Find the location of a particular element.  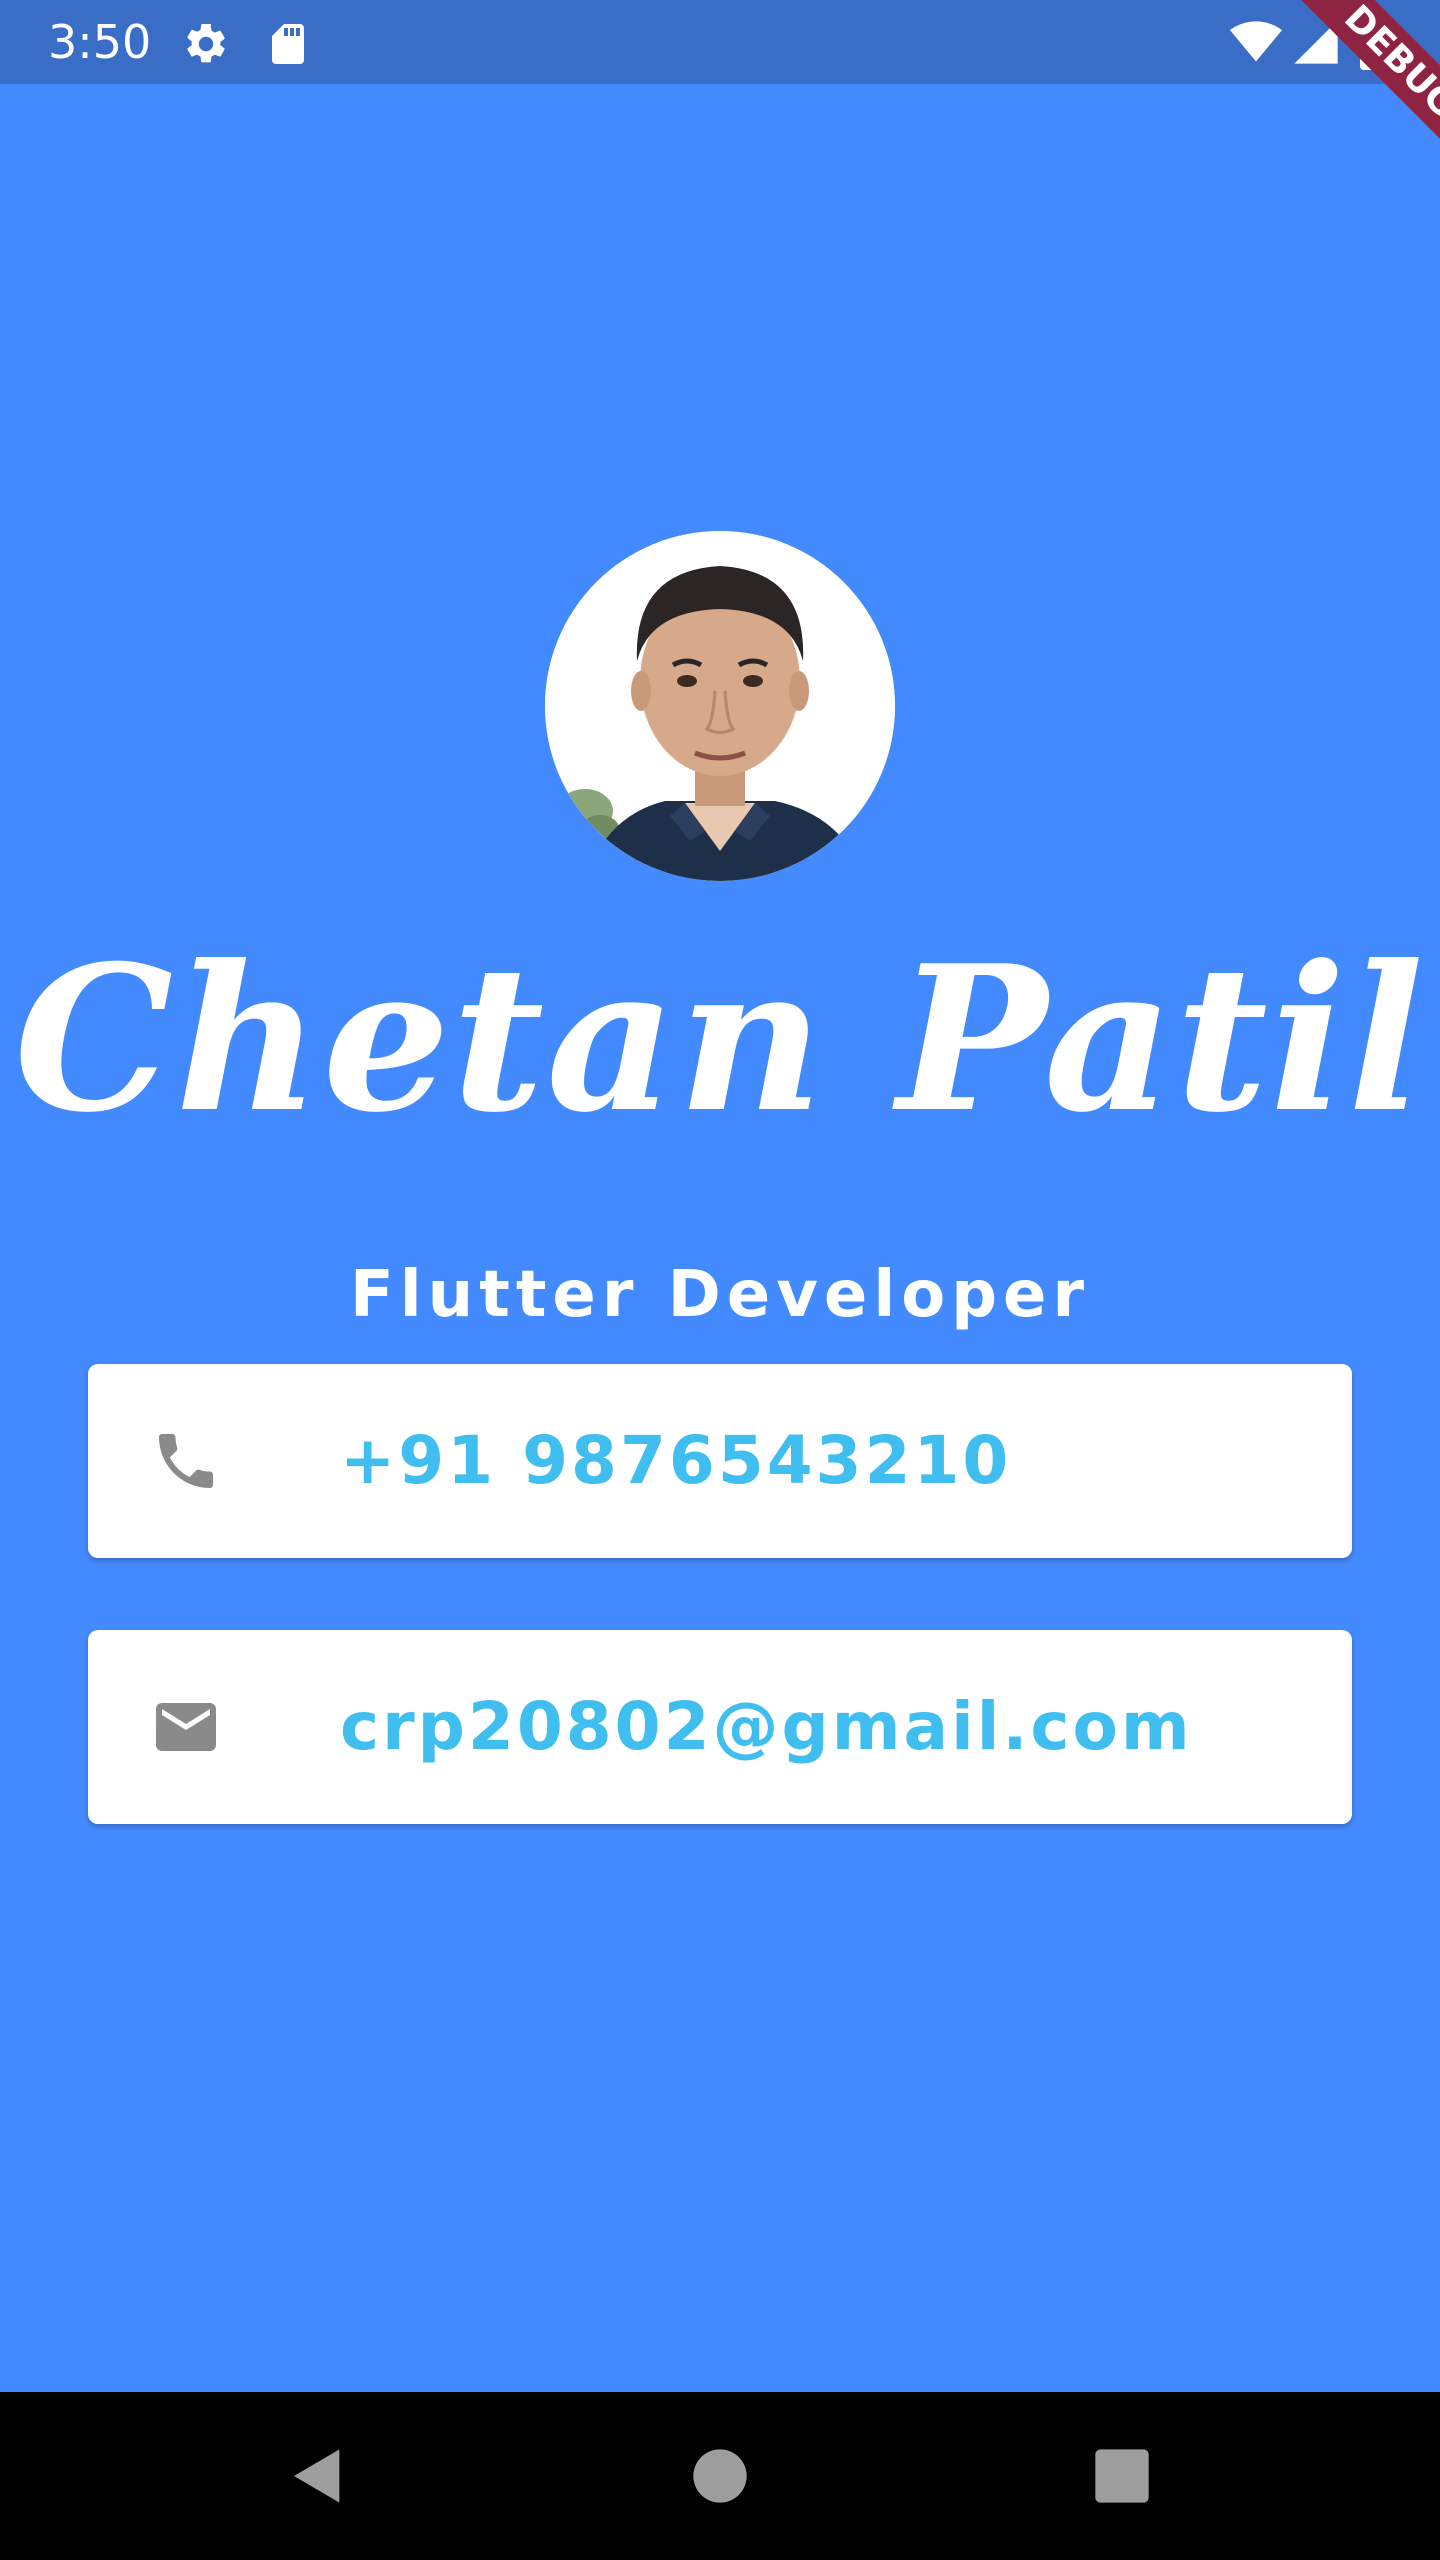

profile-photo is located at coordinates (720, 706).